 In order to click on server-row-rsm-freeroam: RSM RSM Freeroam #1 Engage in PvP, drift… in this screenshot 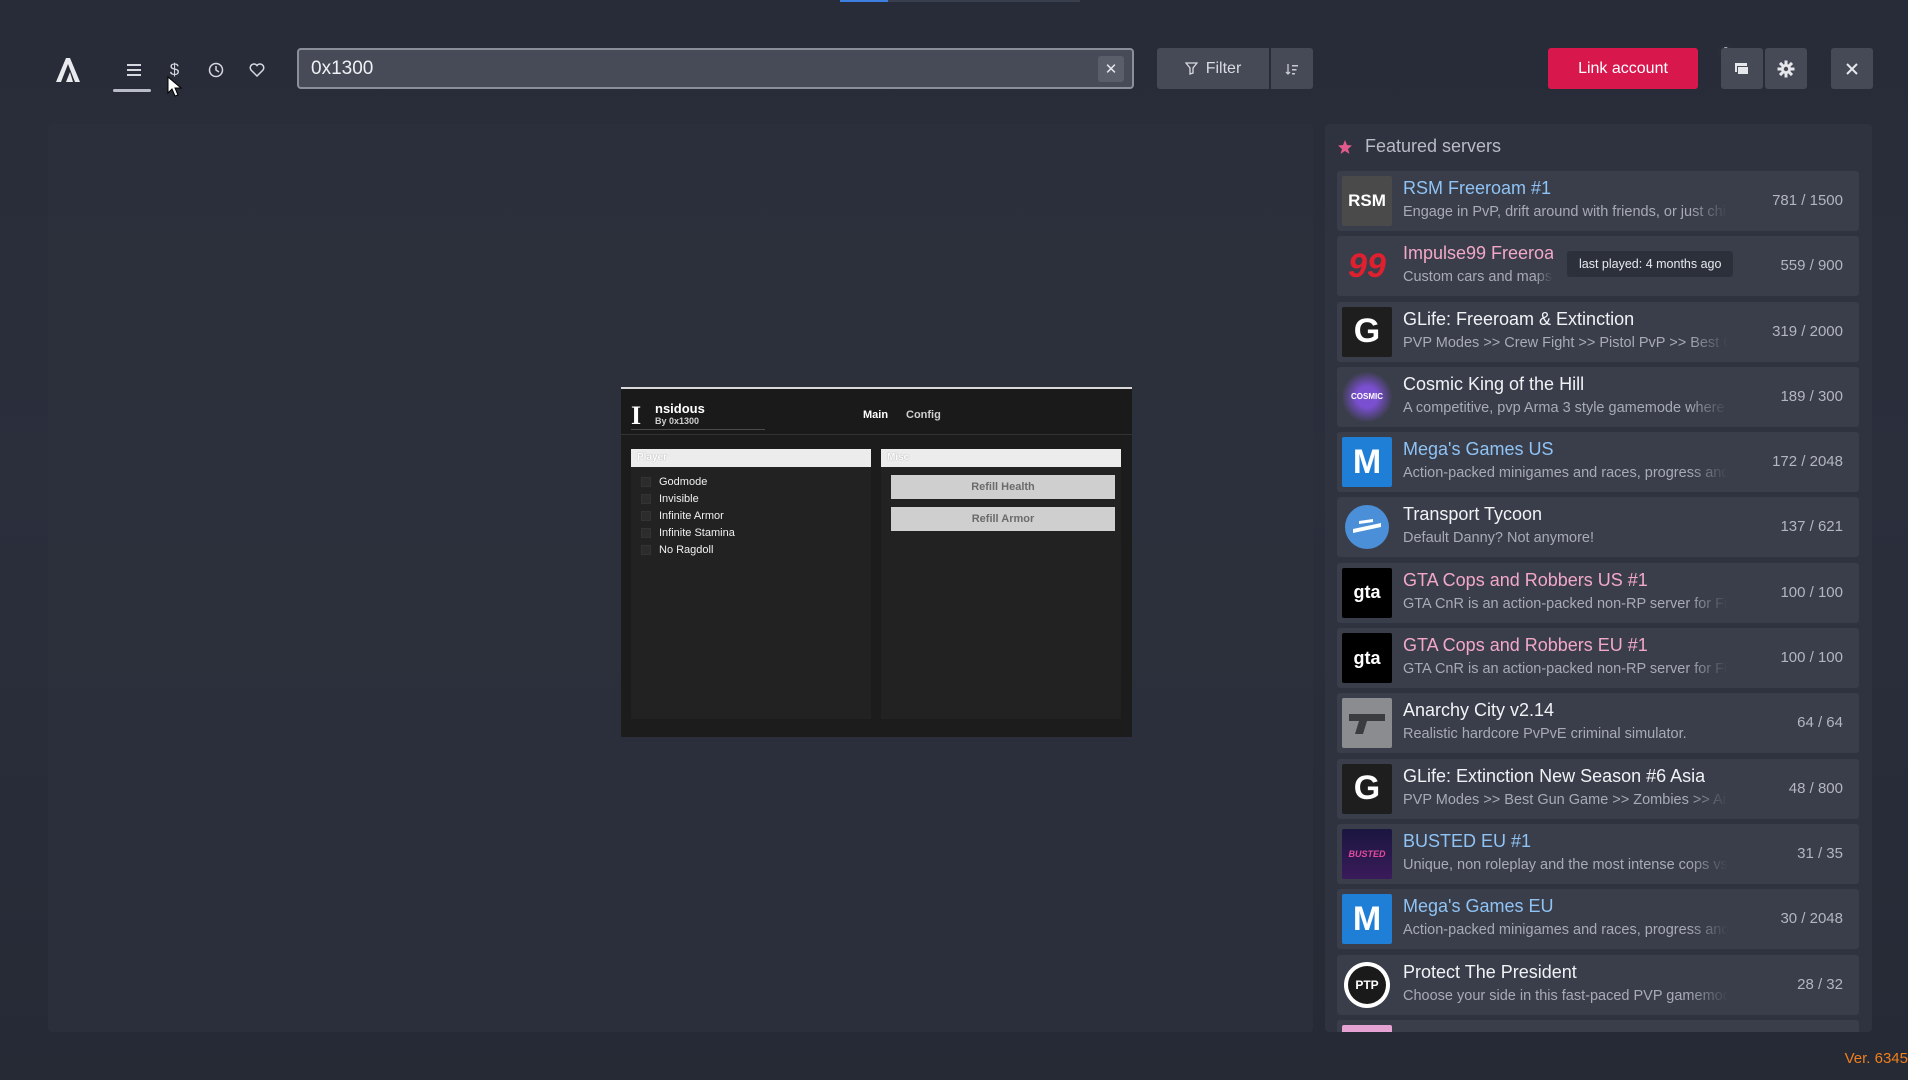, I will do `click(1598, 201)`.